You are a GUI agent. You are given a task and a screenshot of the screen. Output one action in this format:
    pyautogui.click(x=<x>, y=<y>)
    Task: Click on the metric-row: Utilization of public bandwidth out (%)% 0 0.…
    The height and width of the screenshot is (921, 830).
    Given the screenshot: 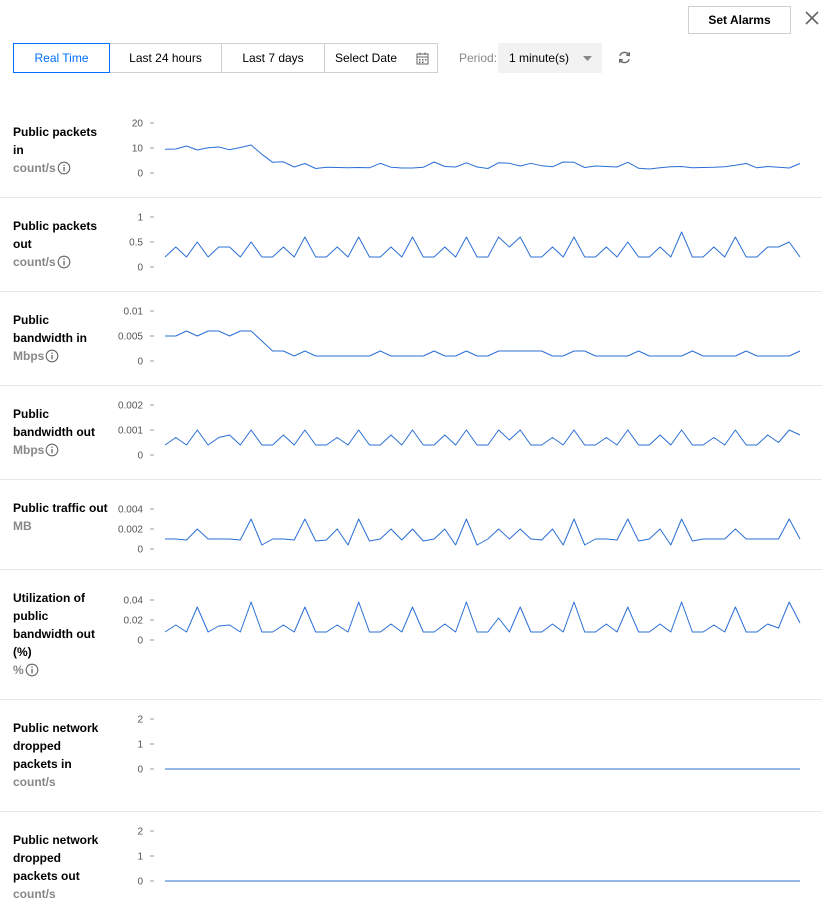 What is the action you would take?
    pyautogui.click(x=411, y=635)
    